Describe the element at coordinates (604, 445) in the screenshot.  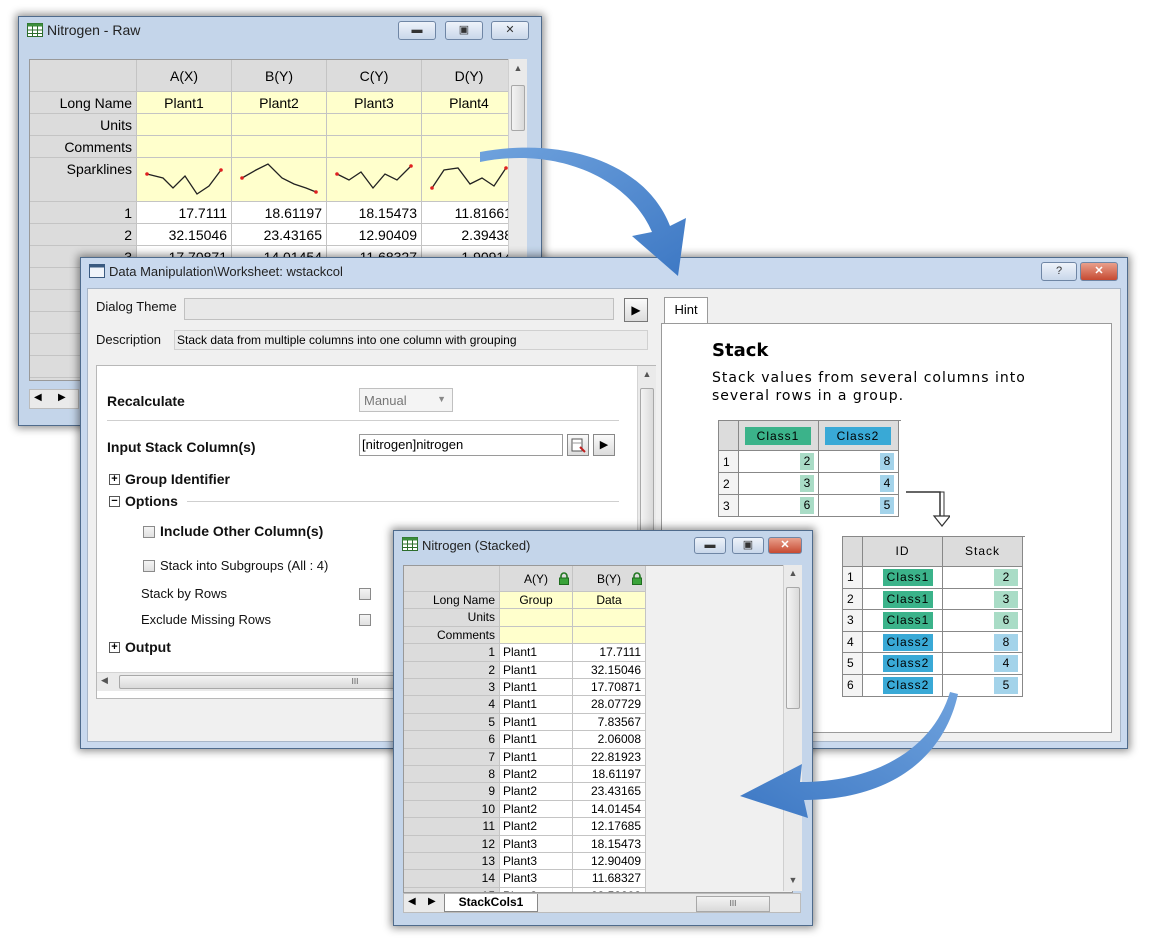
I see `input-menu-button: ▶` at that location.